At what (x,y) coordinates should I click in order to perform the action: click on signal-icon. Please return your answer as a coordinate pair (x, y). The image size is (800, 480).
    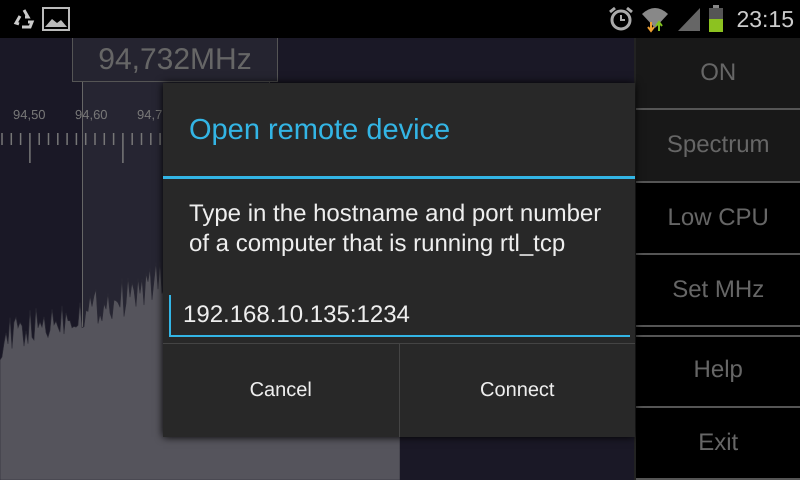
    Looking at the image, I should click on (689, 19).